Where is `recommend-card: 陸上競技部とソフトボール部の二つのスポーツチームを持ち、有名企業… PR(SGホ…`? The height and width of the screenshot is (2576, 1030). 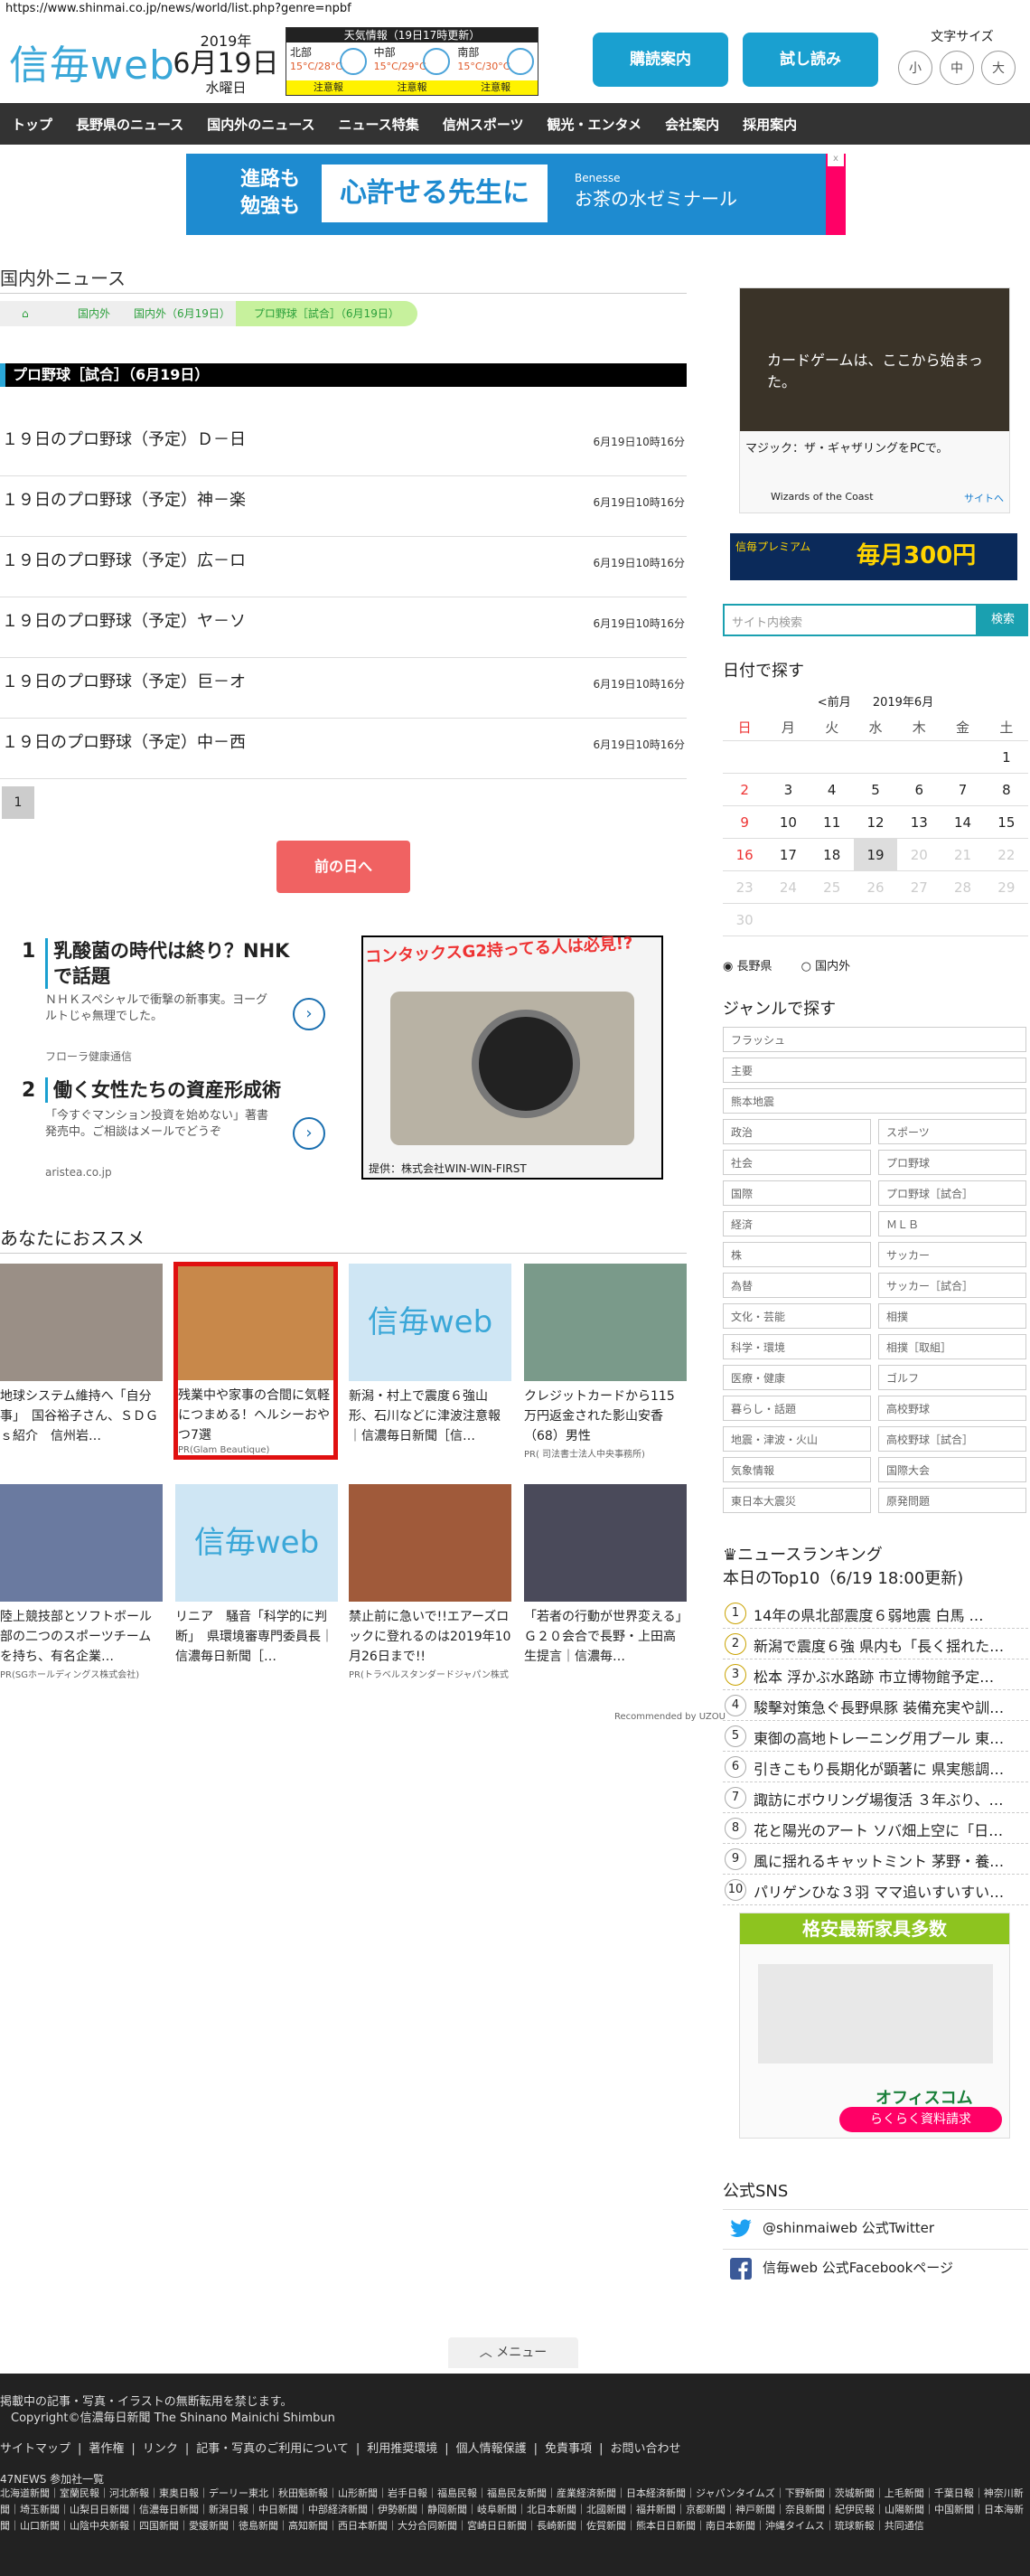
recommend-card: 陸上競技部とソフトボール部の二つのスポーツチームを持ち、有名企業… PR(SGホ… is located at coordinates (81, 1582).